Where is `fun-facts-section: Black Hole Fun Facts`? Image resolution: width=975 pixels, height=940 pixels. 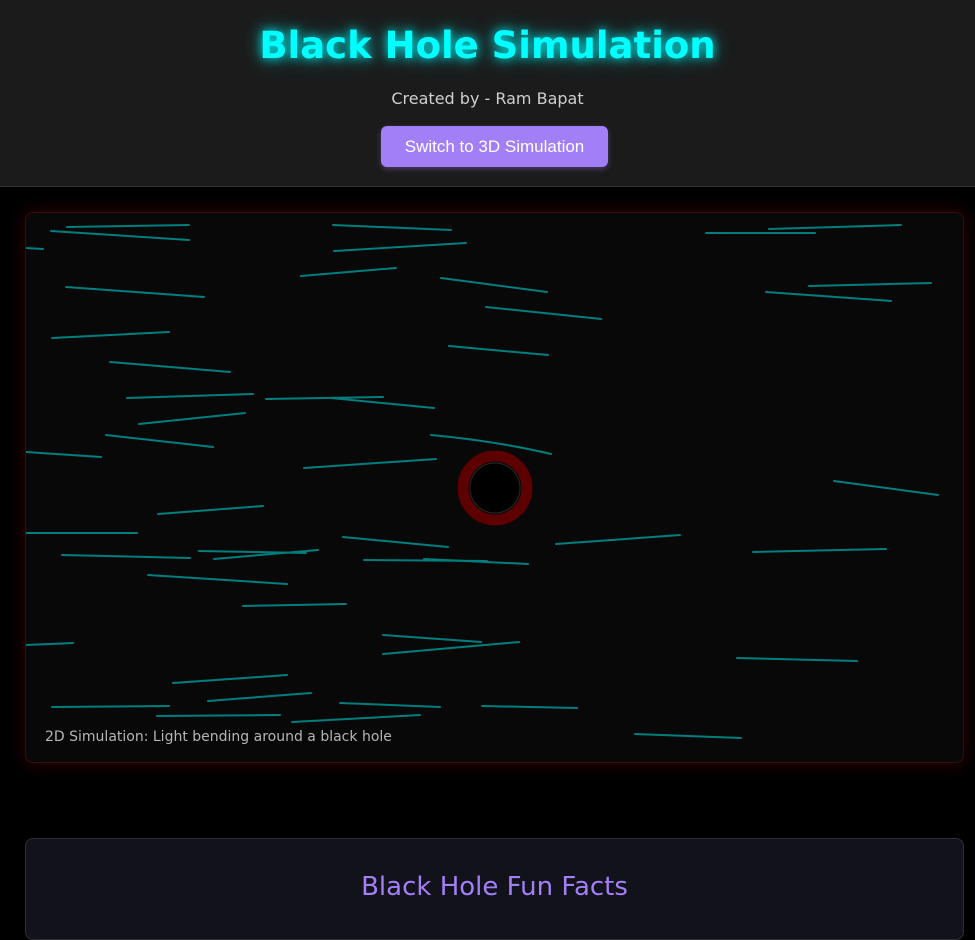
fun-facts-section: Black Hole Fun Facts is located at coordinates (494, 889).